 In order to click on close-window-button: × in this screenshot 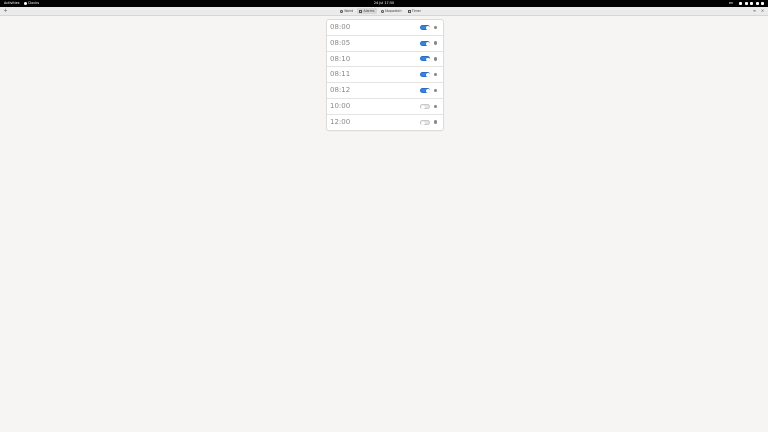, I will do `click(762, 11)`.